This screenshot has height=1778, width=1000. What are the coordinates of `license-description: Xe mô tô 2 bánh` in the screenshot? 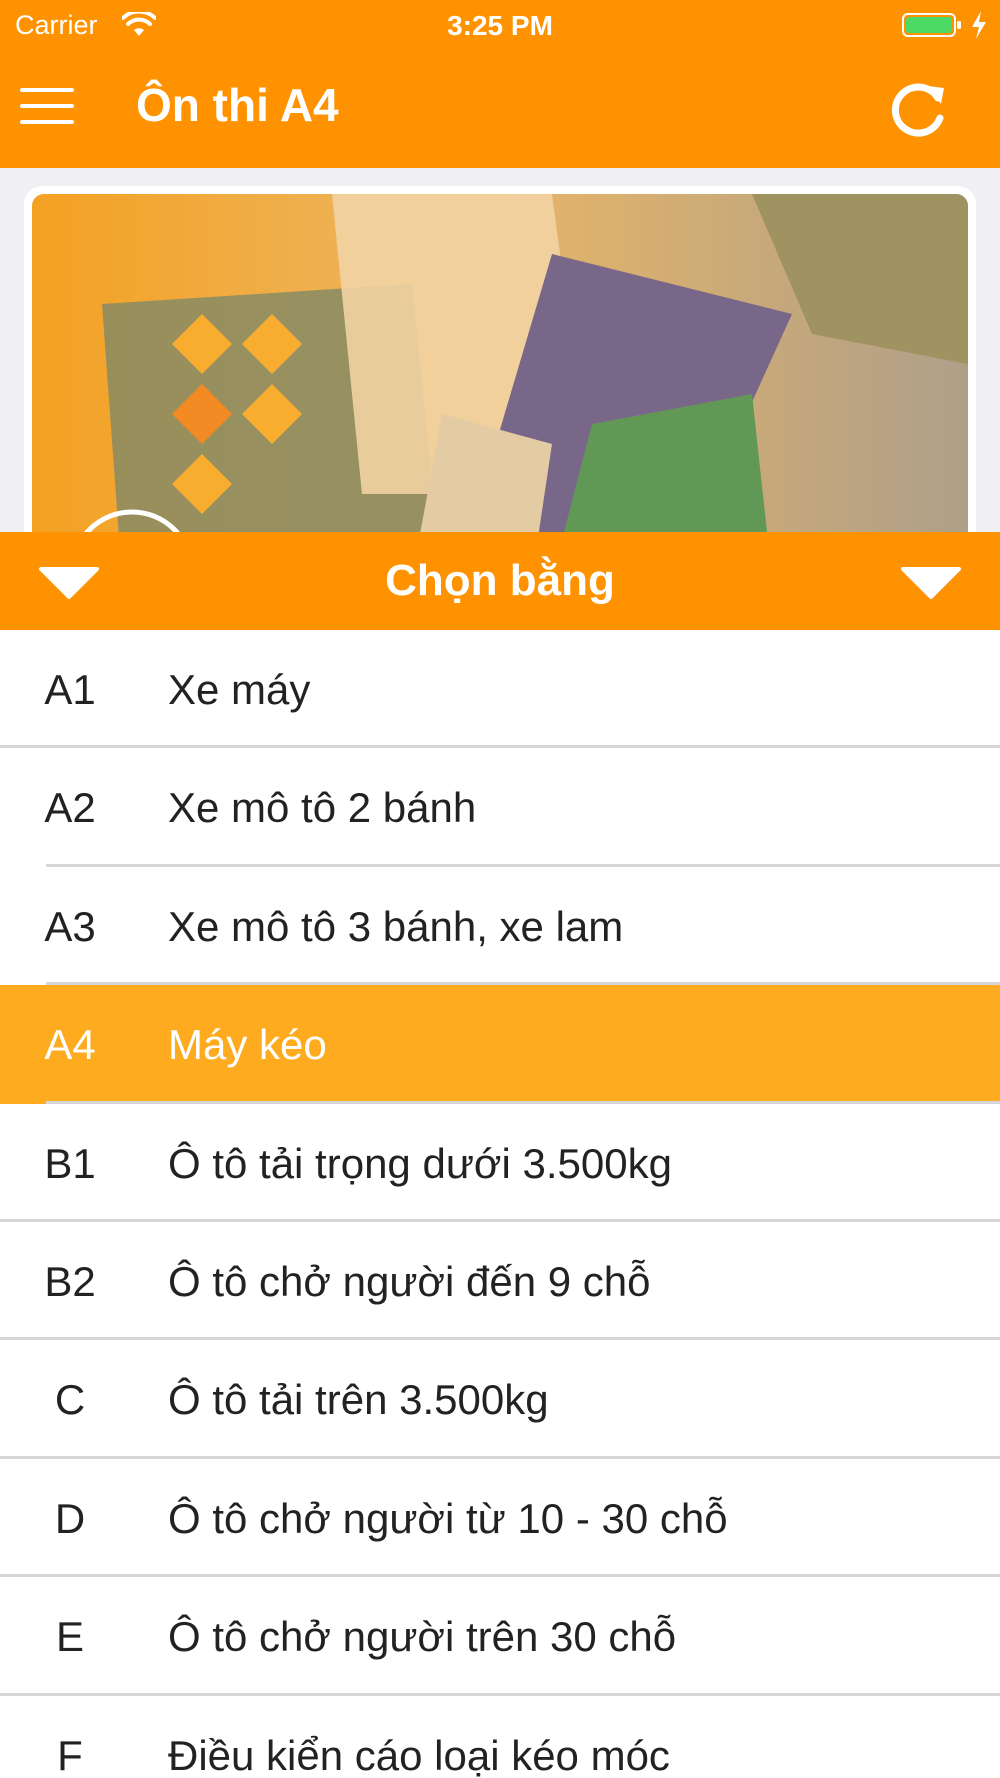 It's located at (322, 808).